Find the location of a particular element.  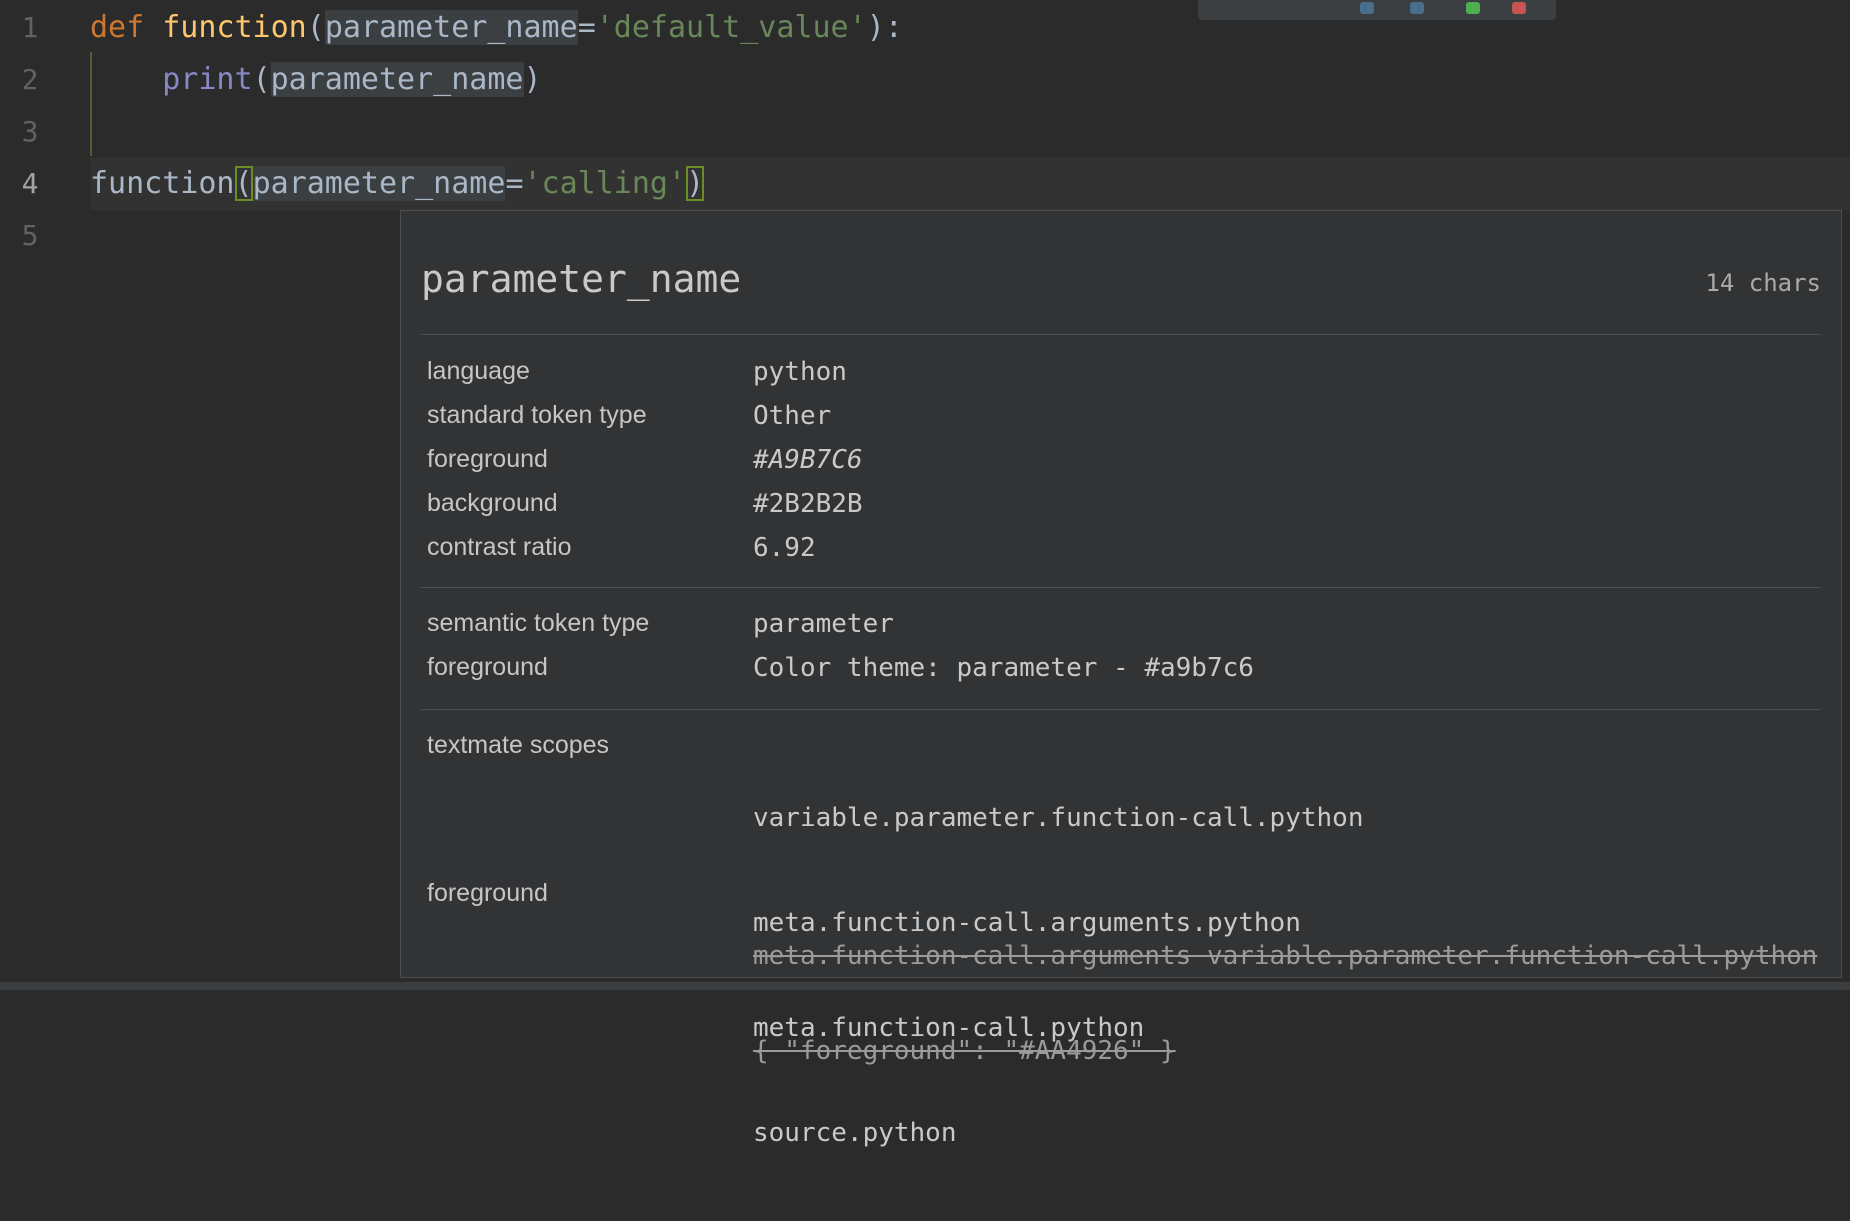

code-line-4: function(parameter_name='calling') is located at coordinates (970, 184).